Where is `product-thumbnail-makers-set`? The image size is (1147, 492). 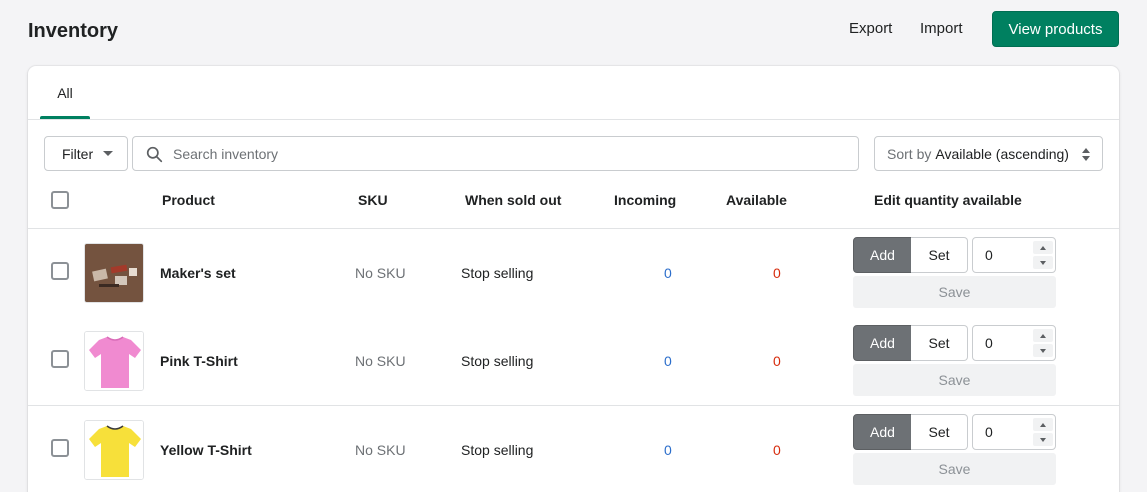
product-thumbnail-makers-set is located at coordinates (114, 273).